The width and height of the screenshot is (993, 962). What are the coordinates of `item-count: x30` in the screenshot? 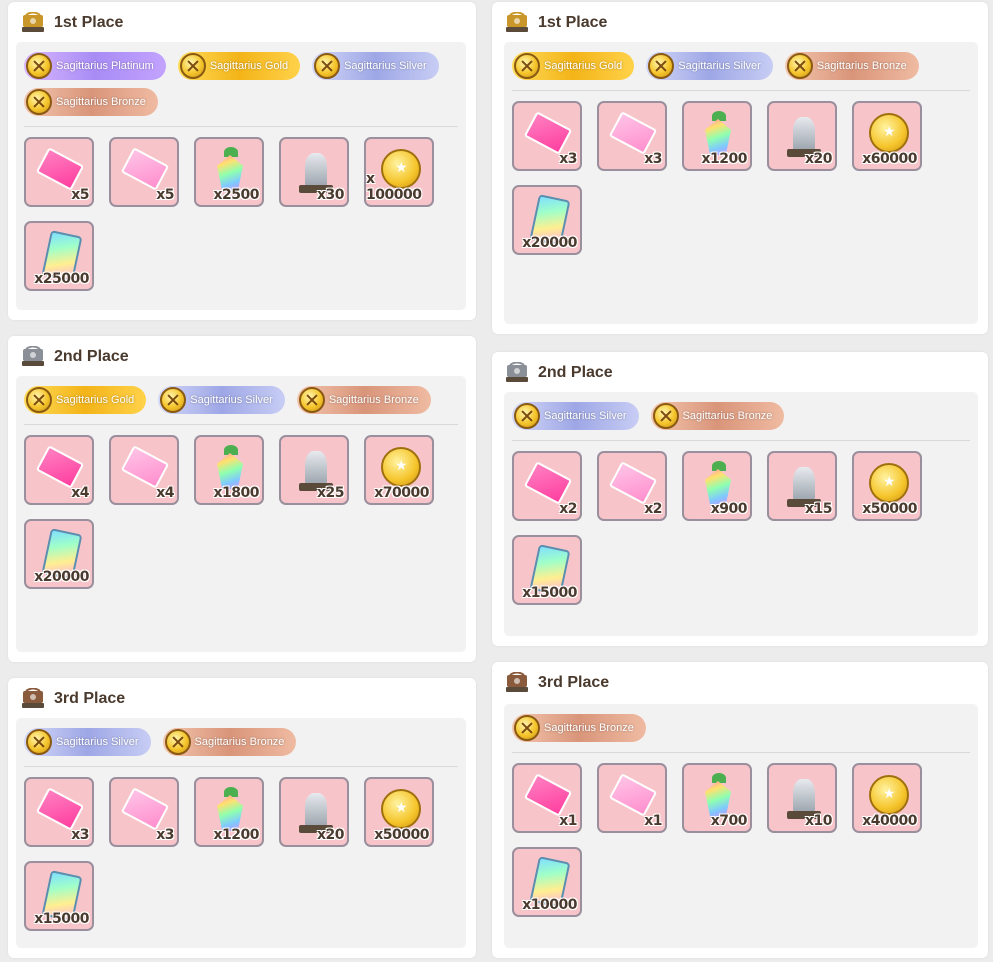 It's located at (330, 195).